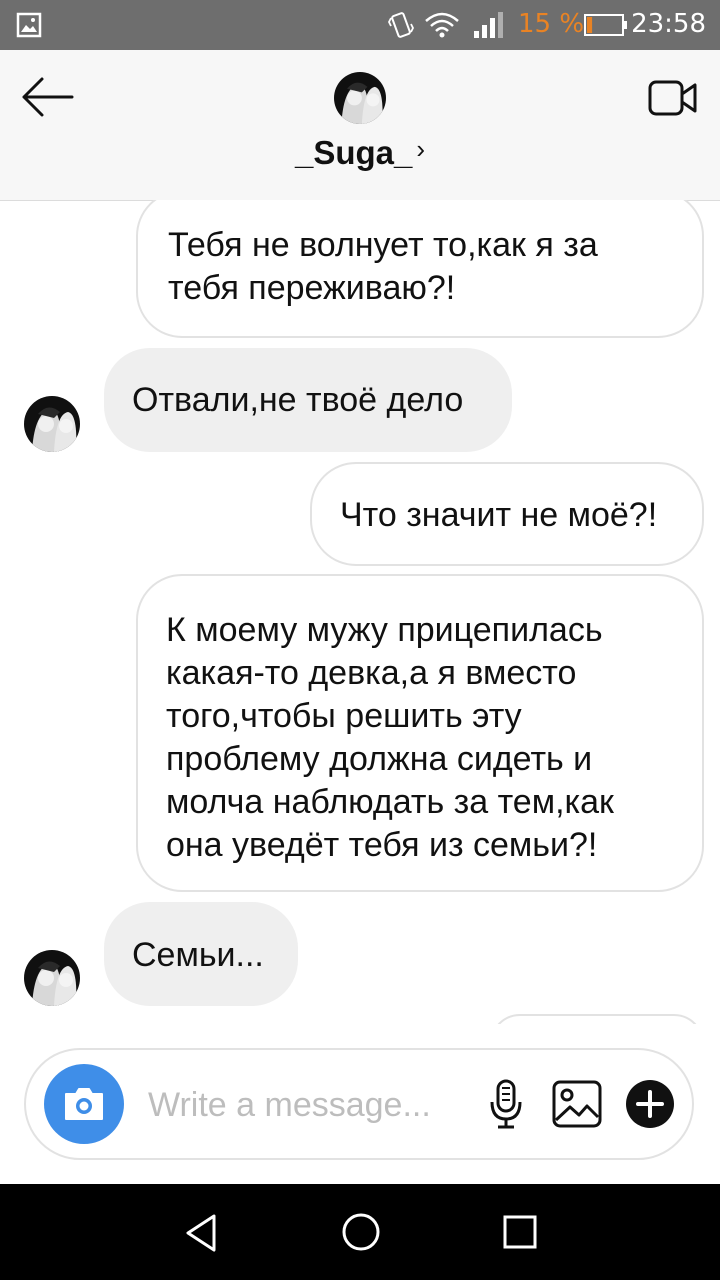 The width and height of the screenshot is (720, 1280). What do you see at coordinates (605, 25) in the screenshot?
I see `battery-icon` at bounding box center [605, 25].